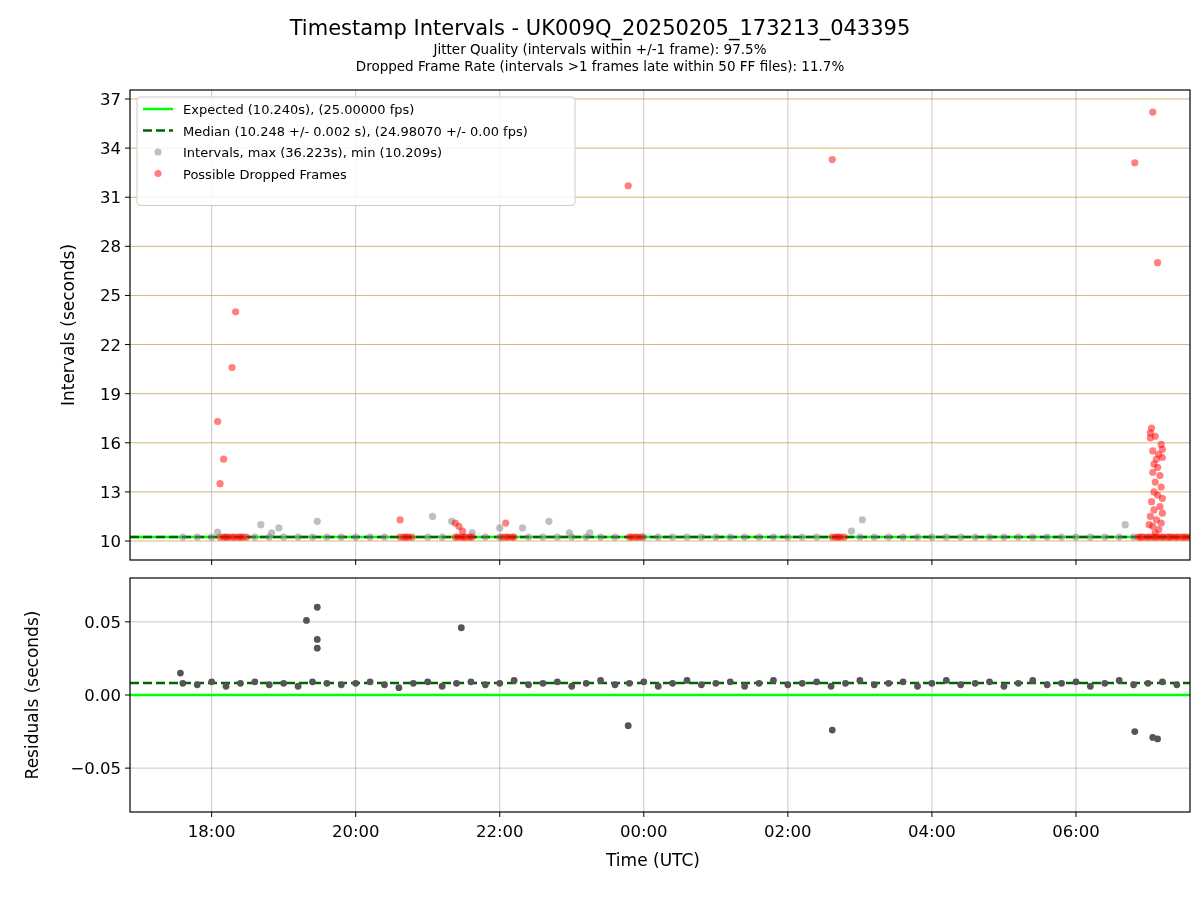 The image size is (1200, 900). I want to click on axis-tick-label: 37, so click(110, 99).